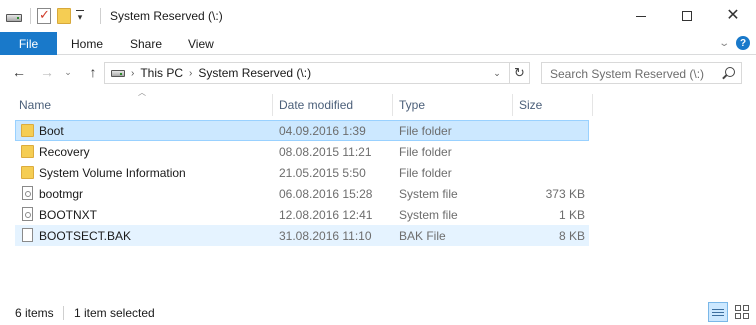 The height and width of the screenshot is (325, 756). Describe the element at coordinates (326, 215) in the screenshot. I see `file-date: 12.08.2016 12:41` at that location.